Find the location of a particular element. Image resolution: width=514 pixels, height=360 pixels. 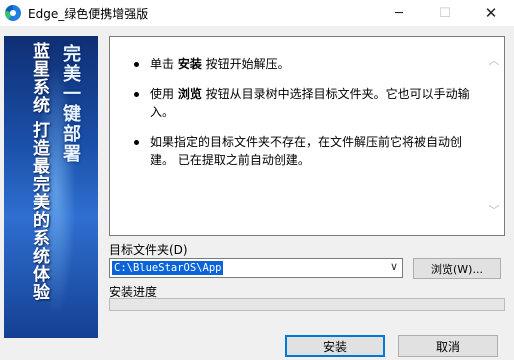

window-title: Edge_绿色便携增强版 is located at coordinates (88, 14).